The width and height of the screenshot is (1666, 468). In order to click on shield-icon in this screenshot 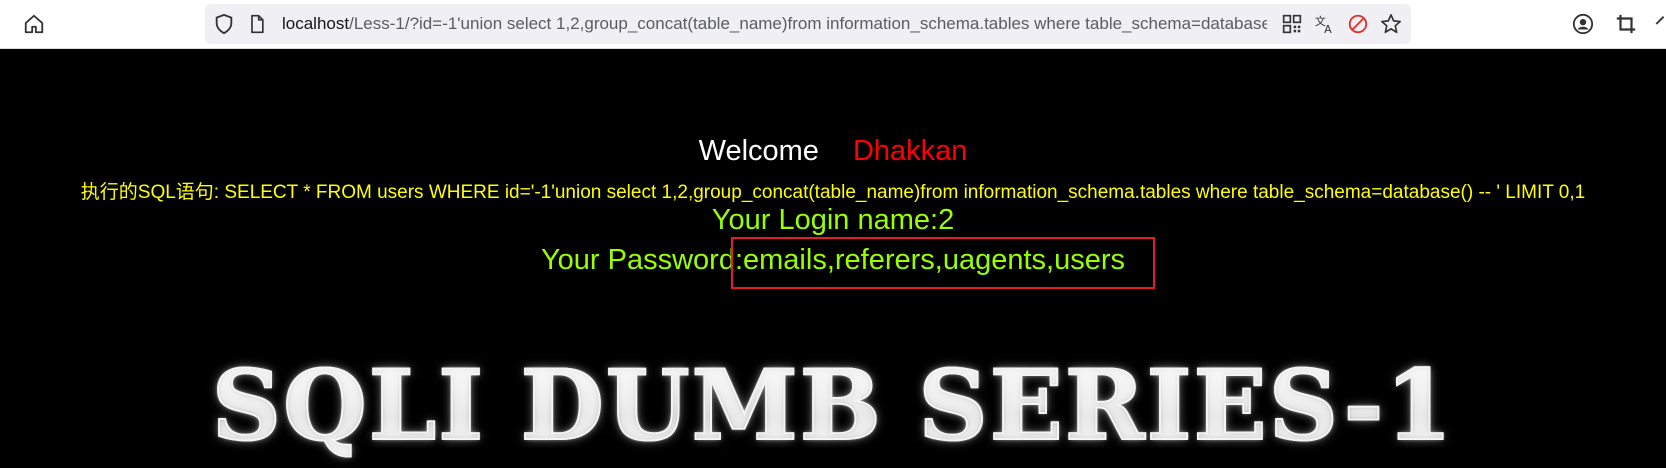, I will do `click(224, 24)`.